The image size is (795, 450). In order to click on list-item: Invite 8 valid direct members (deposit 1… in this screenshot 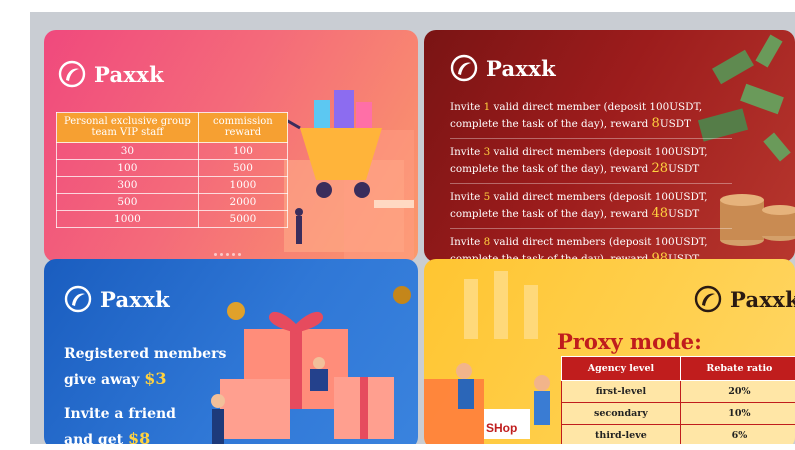, I will do `click(591, 247)`.